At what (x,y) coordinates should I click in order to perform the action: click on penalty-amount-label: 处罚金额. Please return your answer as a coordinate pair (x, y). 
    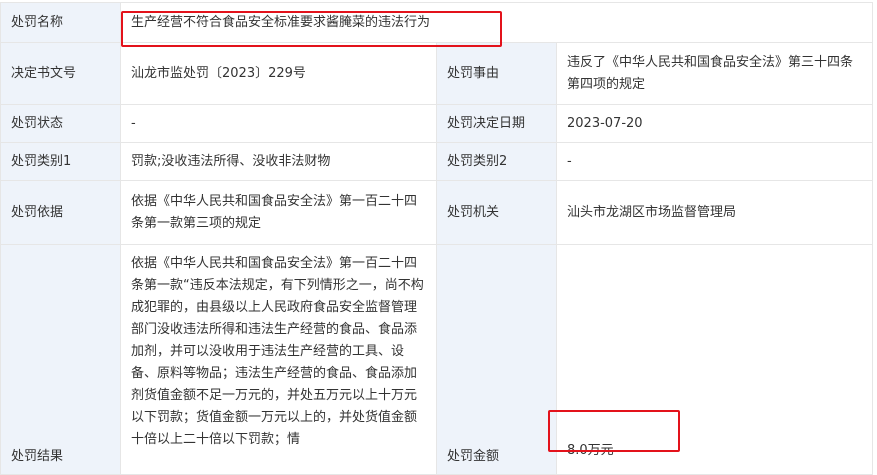
    Looking at the image, I should click on (496, 359).